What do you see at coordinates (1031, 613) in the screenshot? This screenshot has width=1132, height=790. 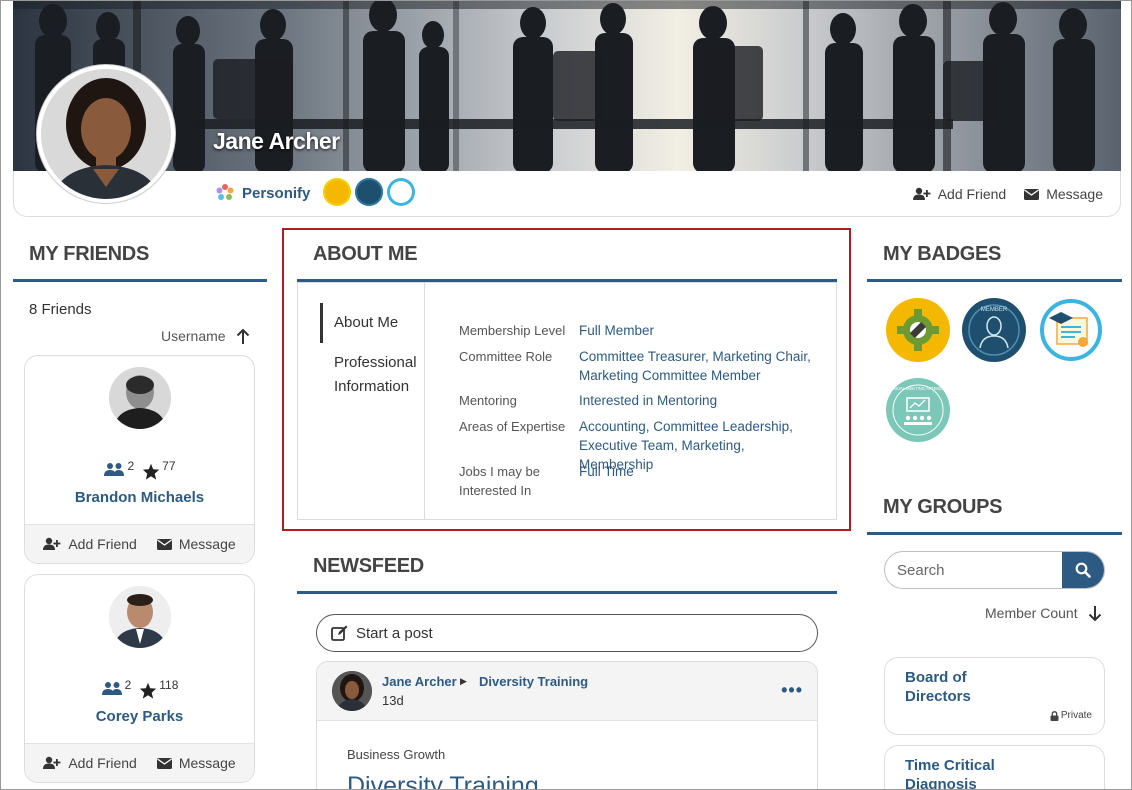 I see `groups-sort-label: Member Count` at bounding box center [1031, 613].